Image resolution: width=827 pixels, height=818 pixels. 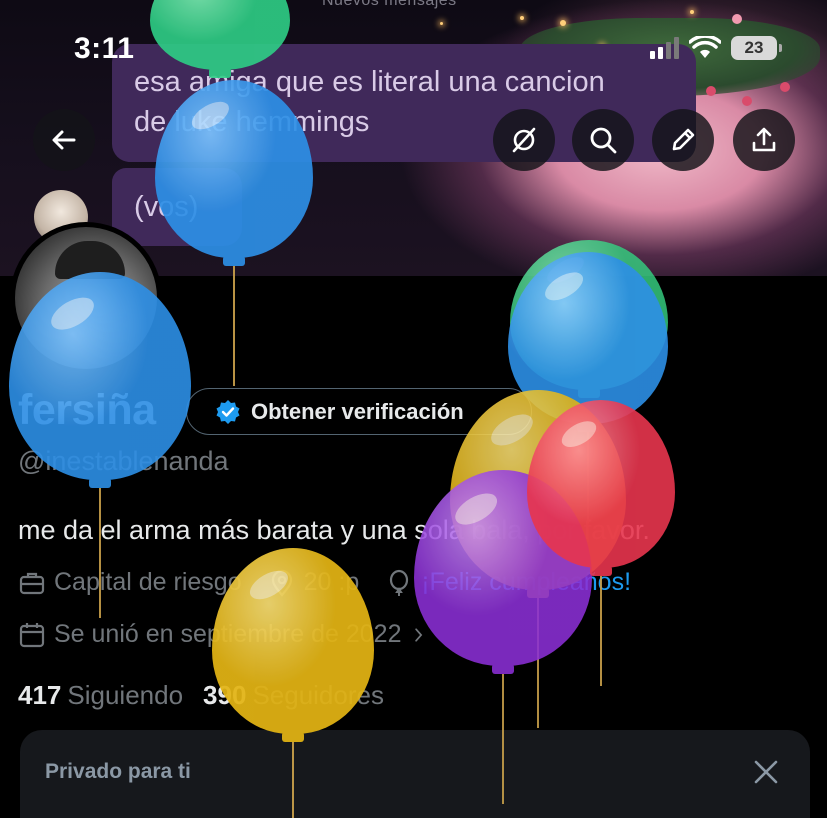 What do you see at coordinates (331, 582) in the screenshot?
I see `location-text: 20 :p` at bounding box center [331, 582].